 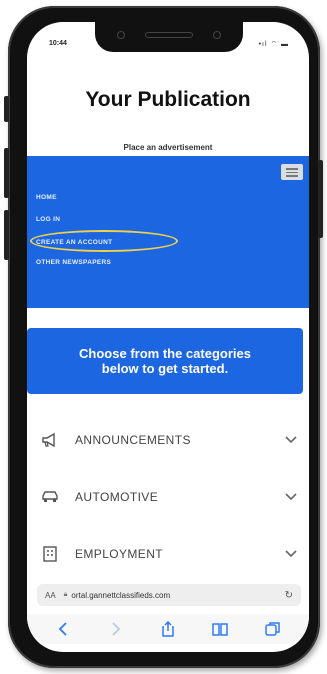 What do you see at coordinates (104, 241) in the screenshot?
I see `highlight-annotation` at bounding box center [104, 241].